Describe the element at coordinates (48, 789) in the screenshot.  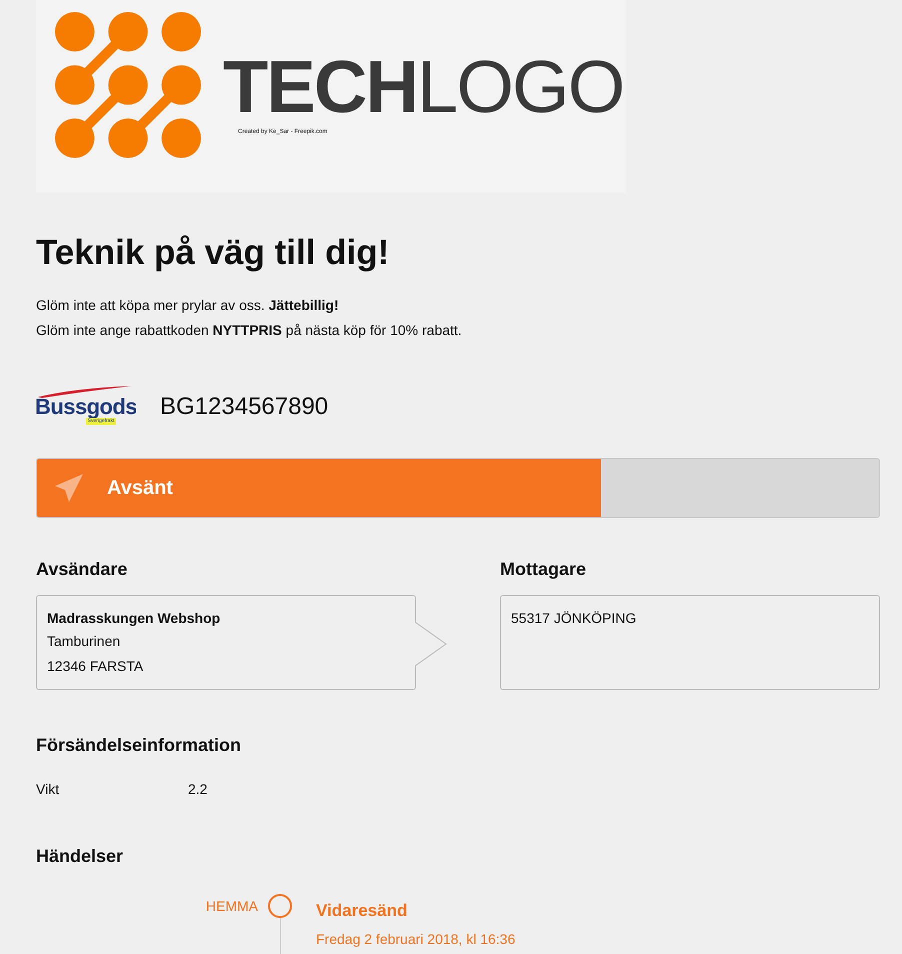
I see `info-label: Vikt` at that location.